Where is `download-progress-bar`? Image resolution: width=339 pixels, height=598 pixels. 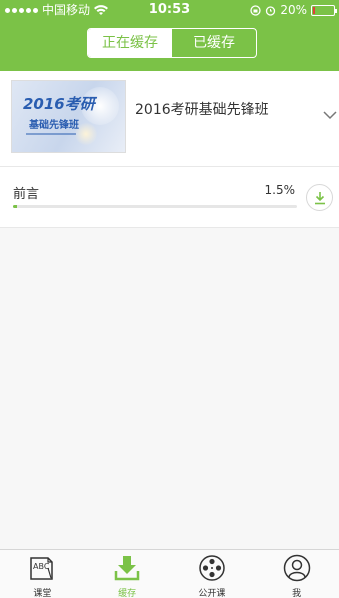 download-progress-bar is located at coordinates (155, 206).